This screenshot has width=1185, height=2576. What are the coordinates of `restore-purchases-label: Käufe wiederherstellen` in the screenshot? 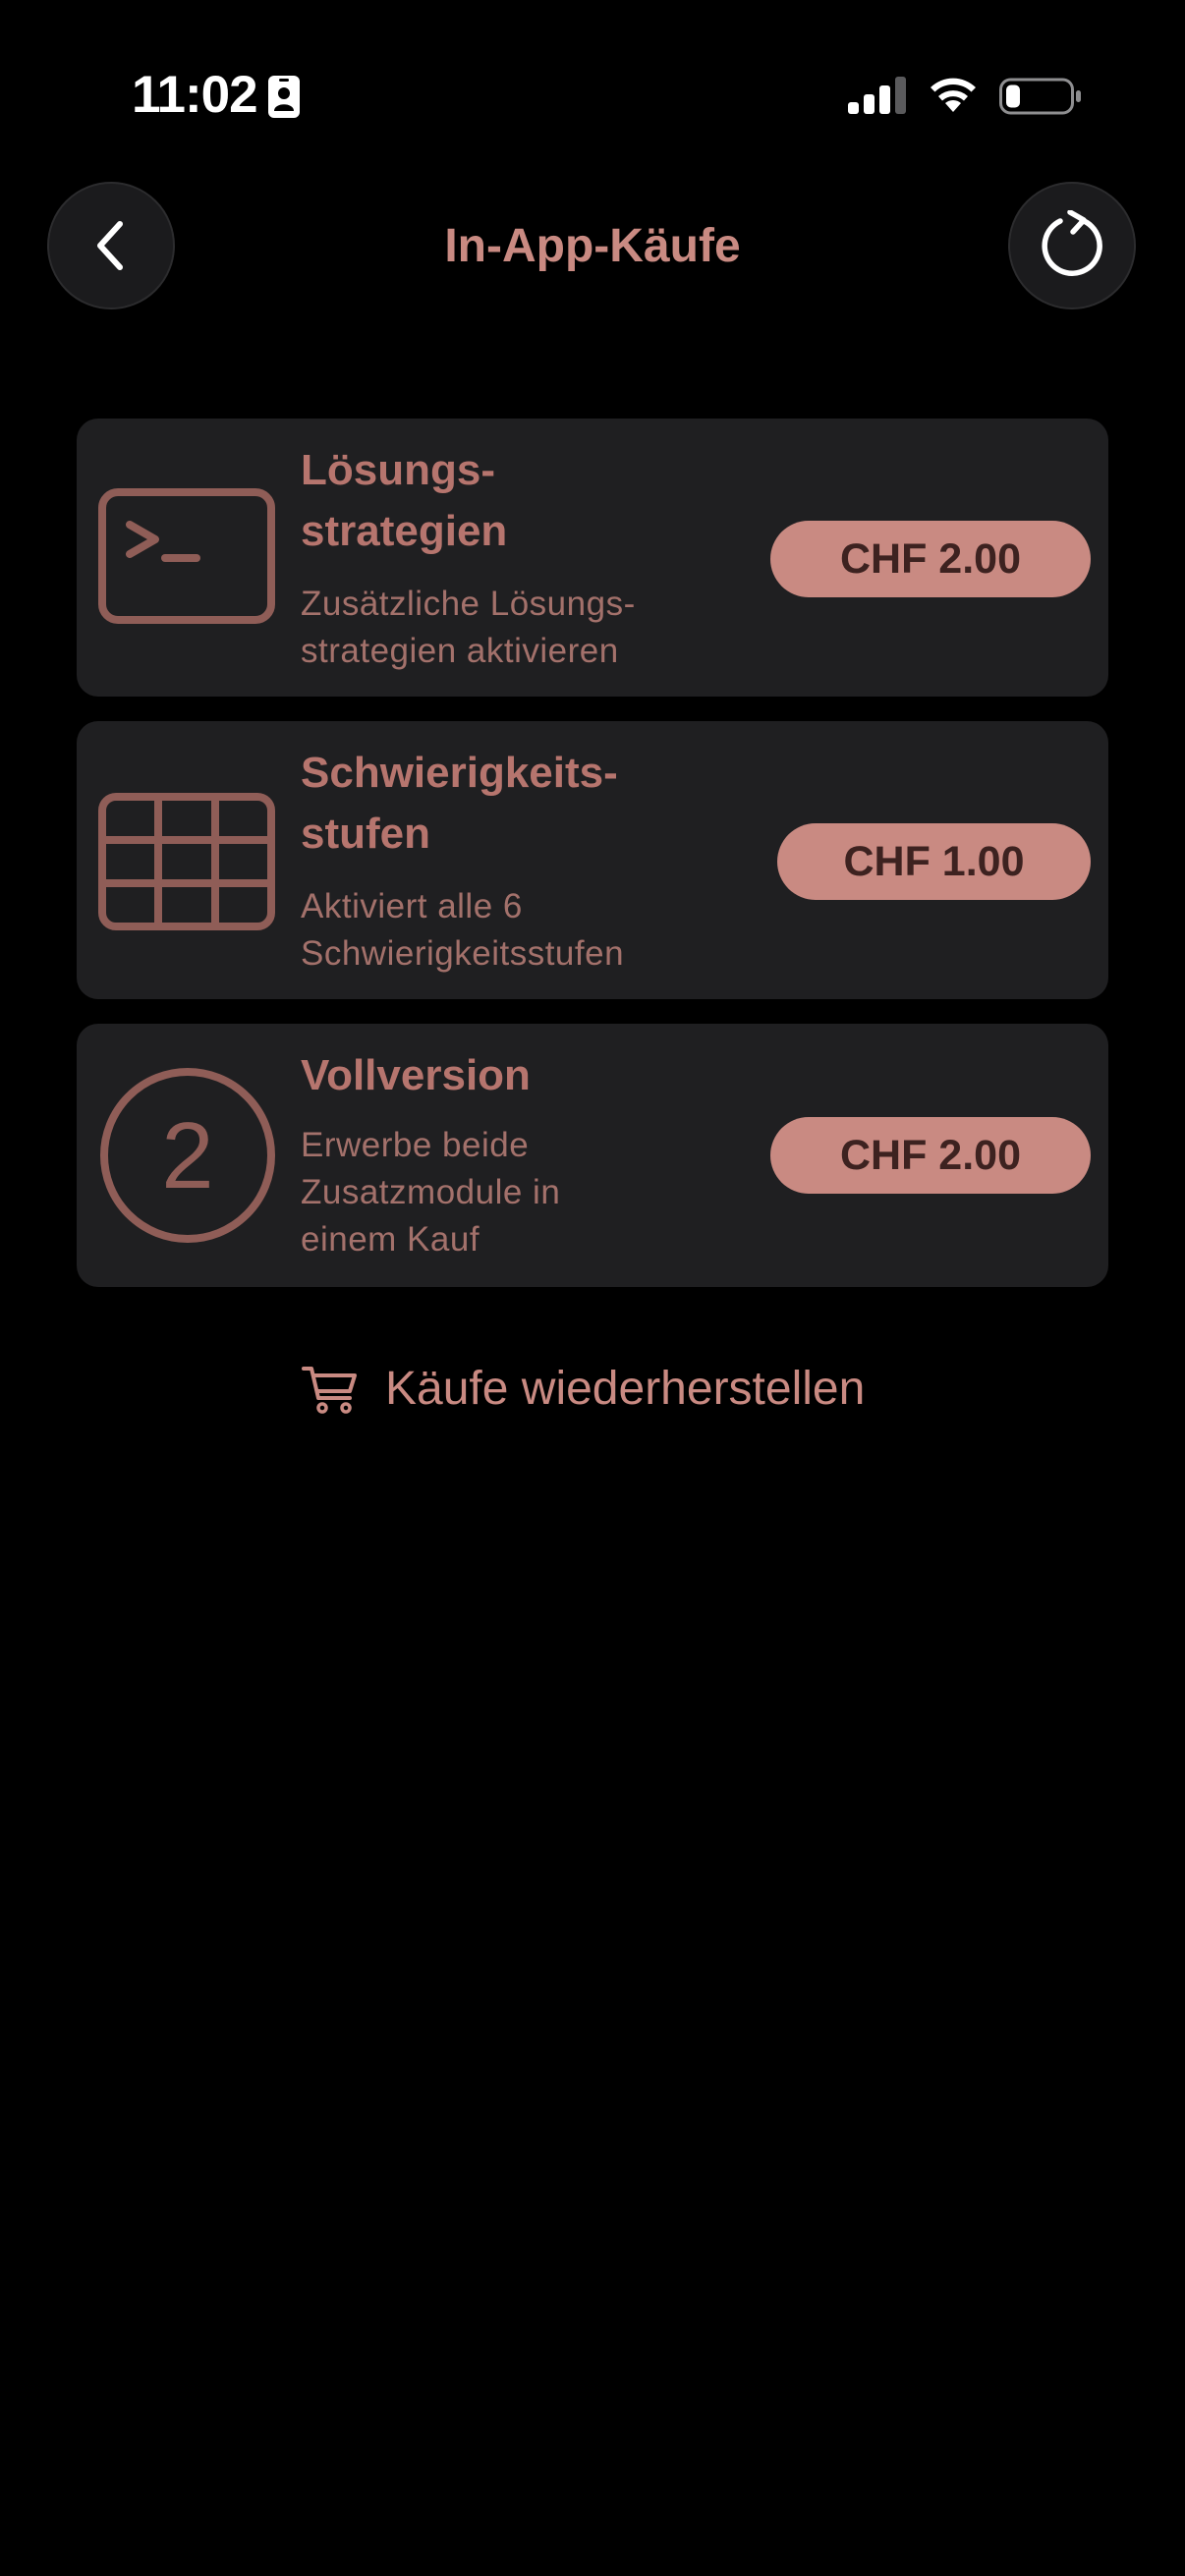 It's located at (625, 1389).